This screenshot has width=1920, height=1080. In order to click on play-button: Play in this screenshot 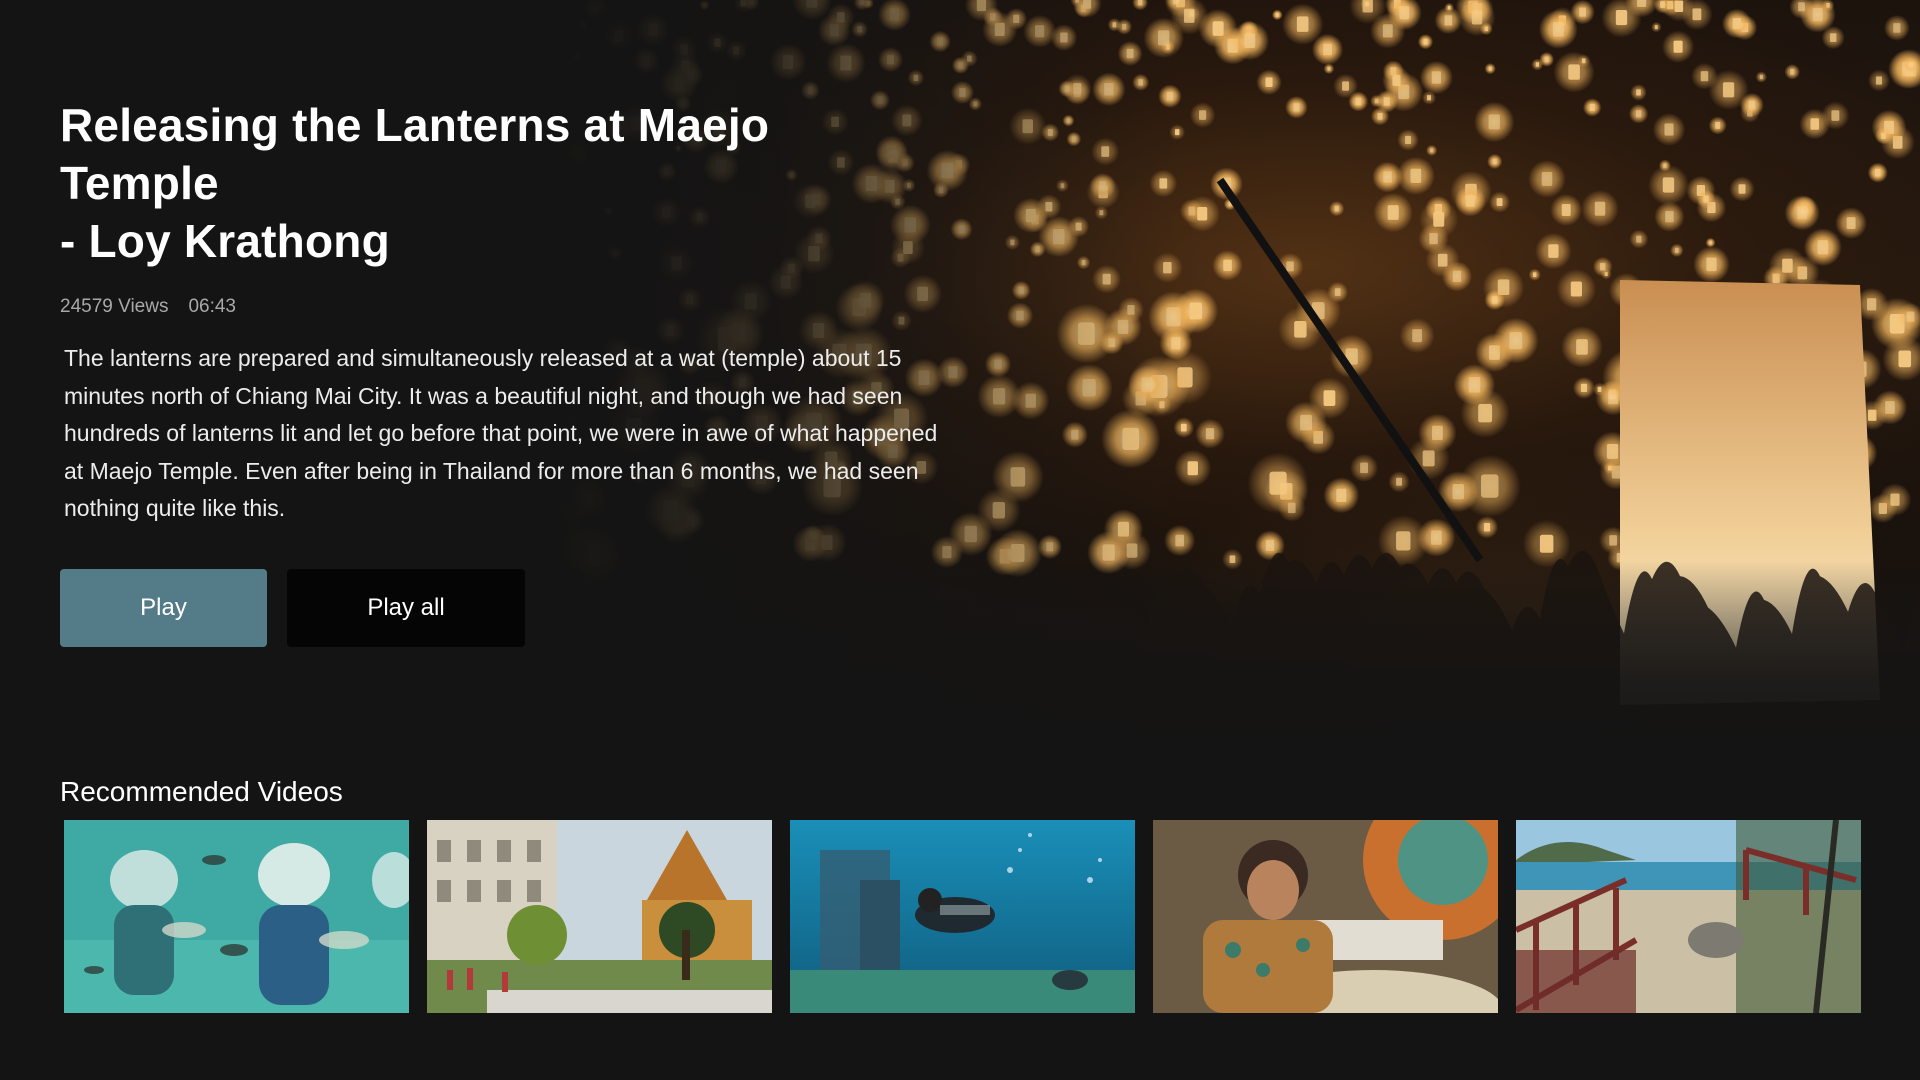, I will do `click(163, 608)`.